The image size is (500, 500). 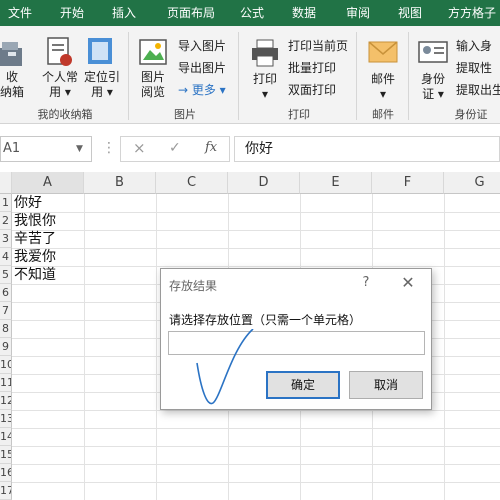 I want to click on tab-fangfang: 方方格子, so click(x=471, y=13).